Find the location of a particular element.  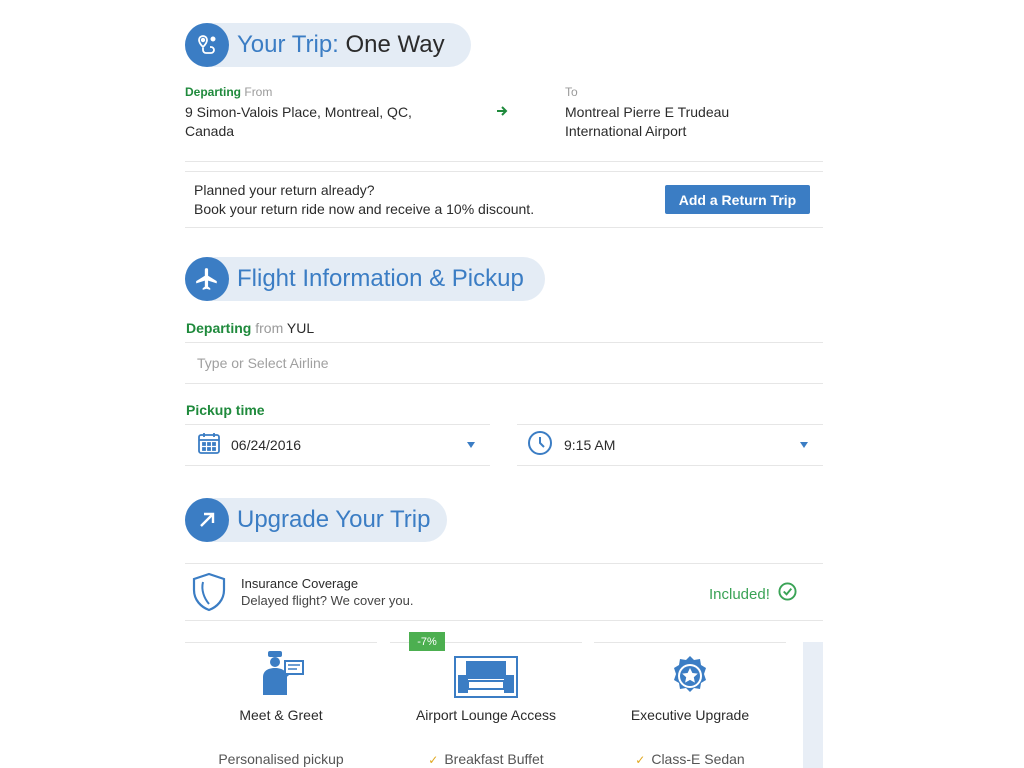

to-address-line1: Montreal Pierre E Trudeau is located at coordinates (647, 112).